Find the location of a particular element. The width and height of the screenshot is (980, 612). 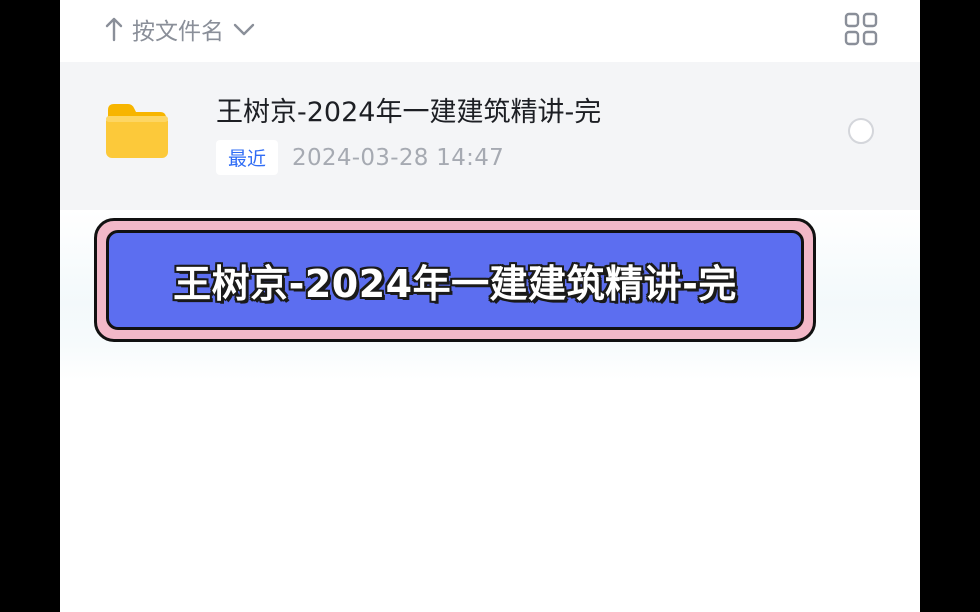

grid-view-icon is located at coordinates (861, 31).